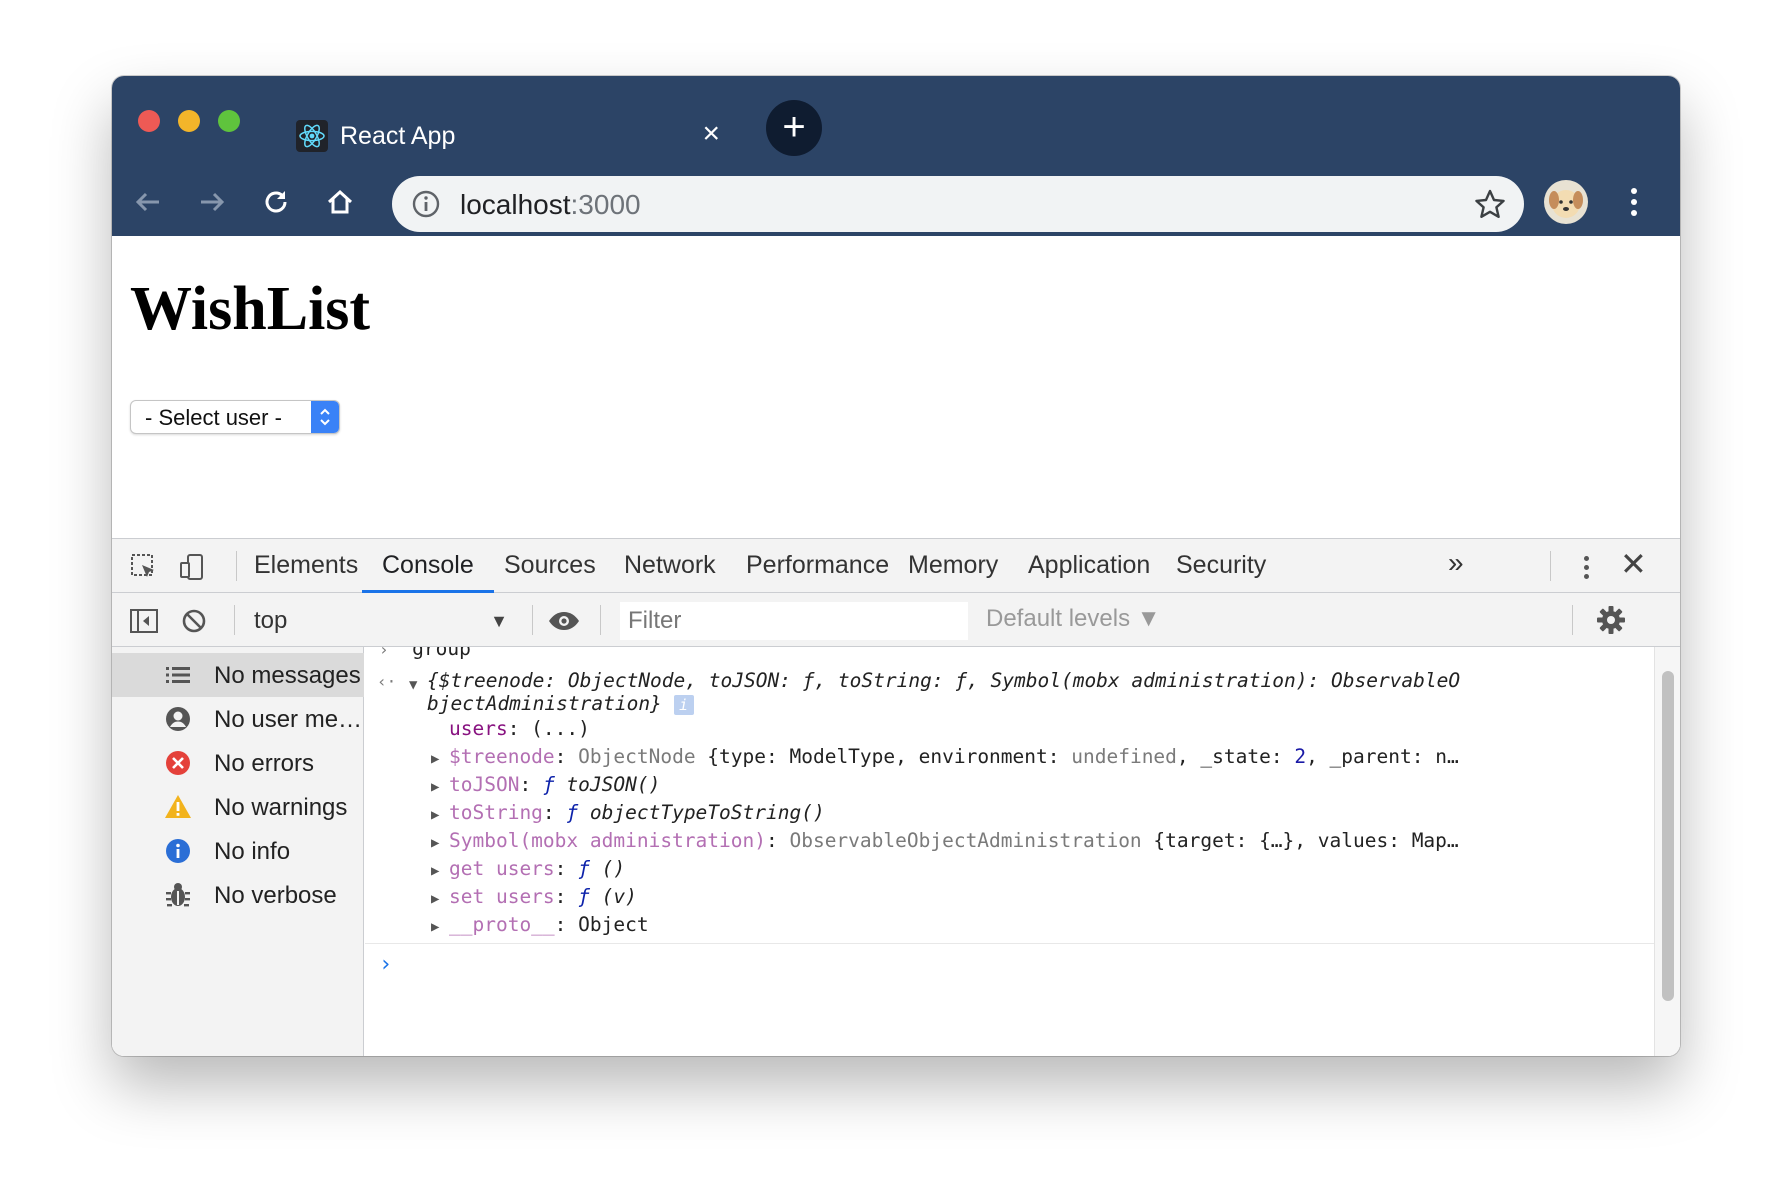 Image resolution: width=1786 pixels, height=1202 pixels. Describe the element at coordinates (144, 621) in the screenshot. I see `sidebar-toggle-icon` at that location.